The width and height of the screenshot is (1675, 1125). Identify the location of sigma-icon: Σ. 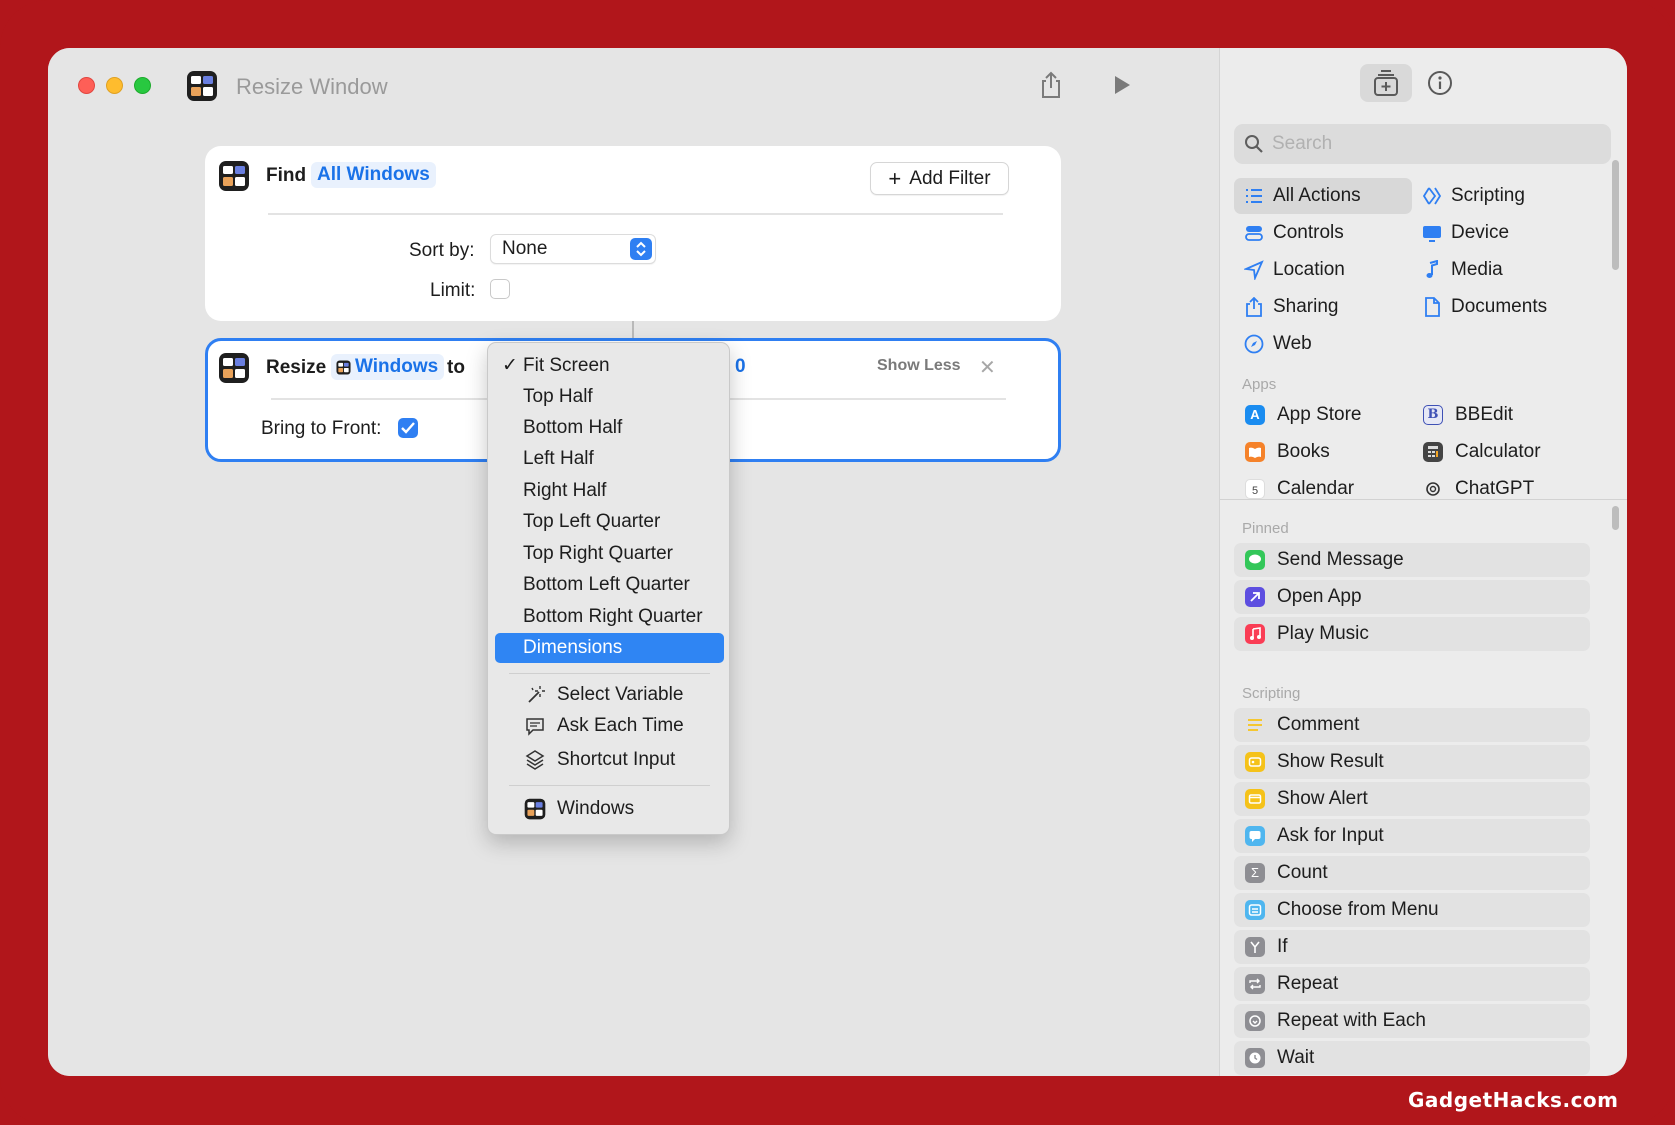
(1255, 873).